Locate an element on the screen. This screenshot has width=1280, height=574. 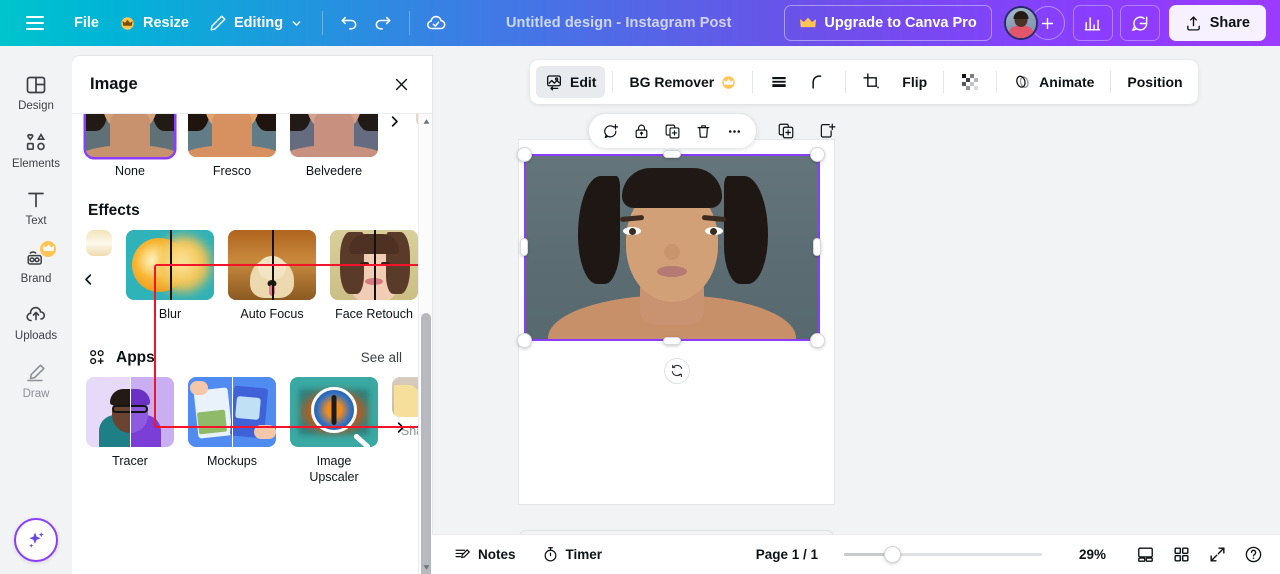
sidebar-item-design: Design is located at coordinates (36, 93).